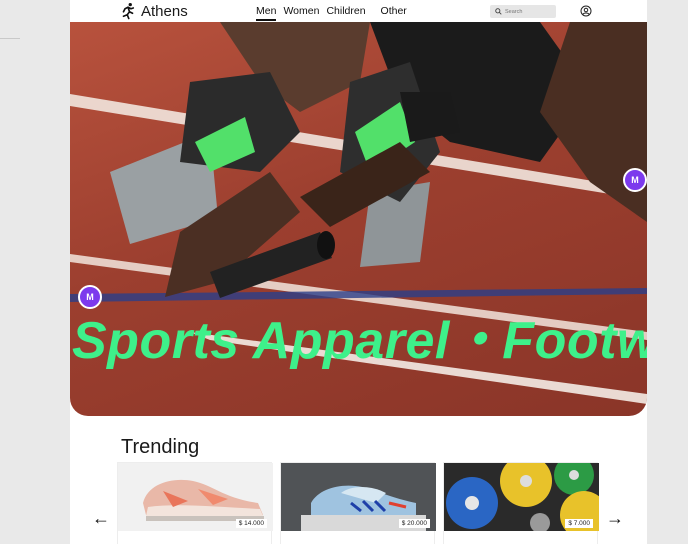  Describe the element at coordinates (10, 38) in the screenshot. I see `page-divider` at that location.